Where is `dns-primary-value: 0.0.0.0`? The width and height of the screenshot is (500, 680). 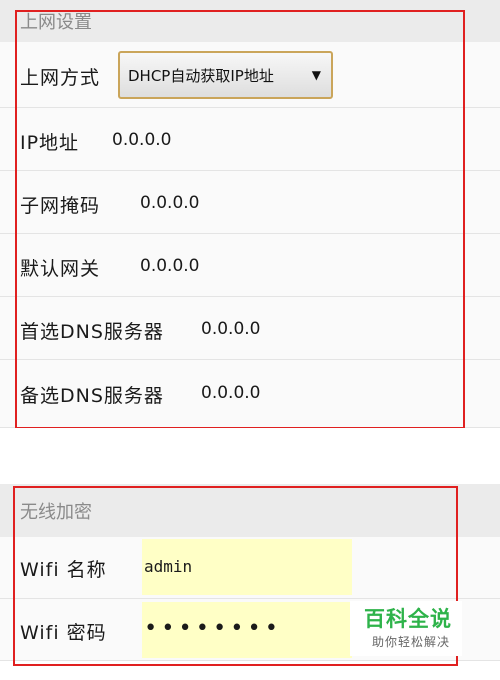 dns-primary-value: 0.0.0.0 is located at coordinates (231, 329).